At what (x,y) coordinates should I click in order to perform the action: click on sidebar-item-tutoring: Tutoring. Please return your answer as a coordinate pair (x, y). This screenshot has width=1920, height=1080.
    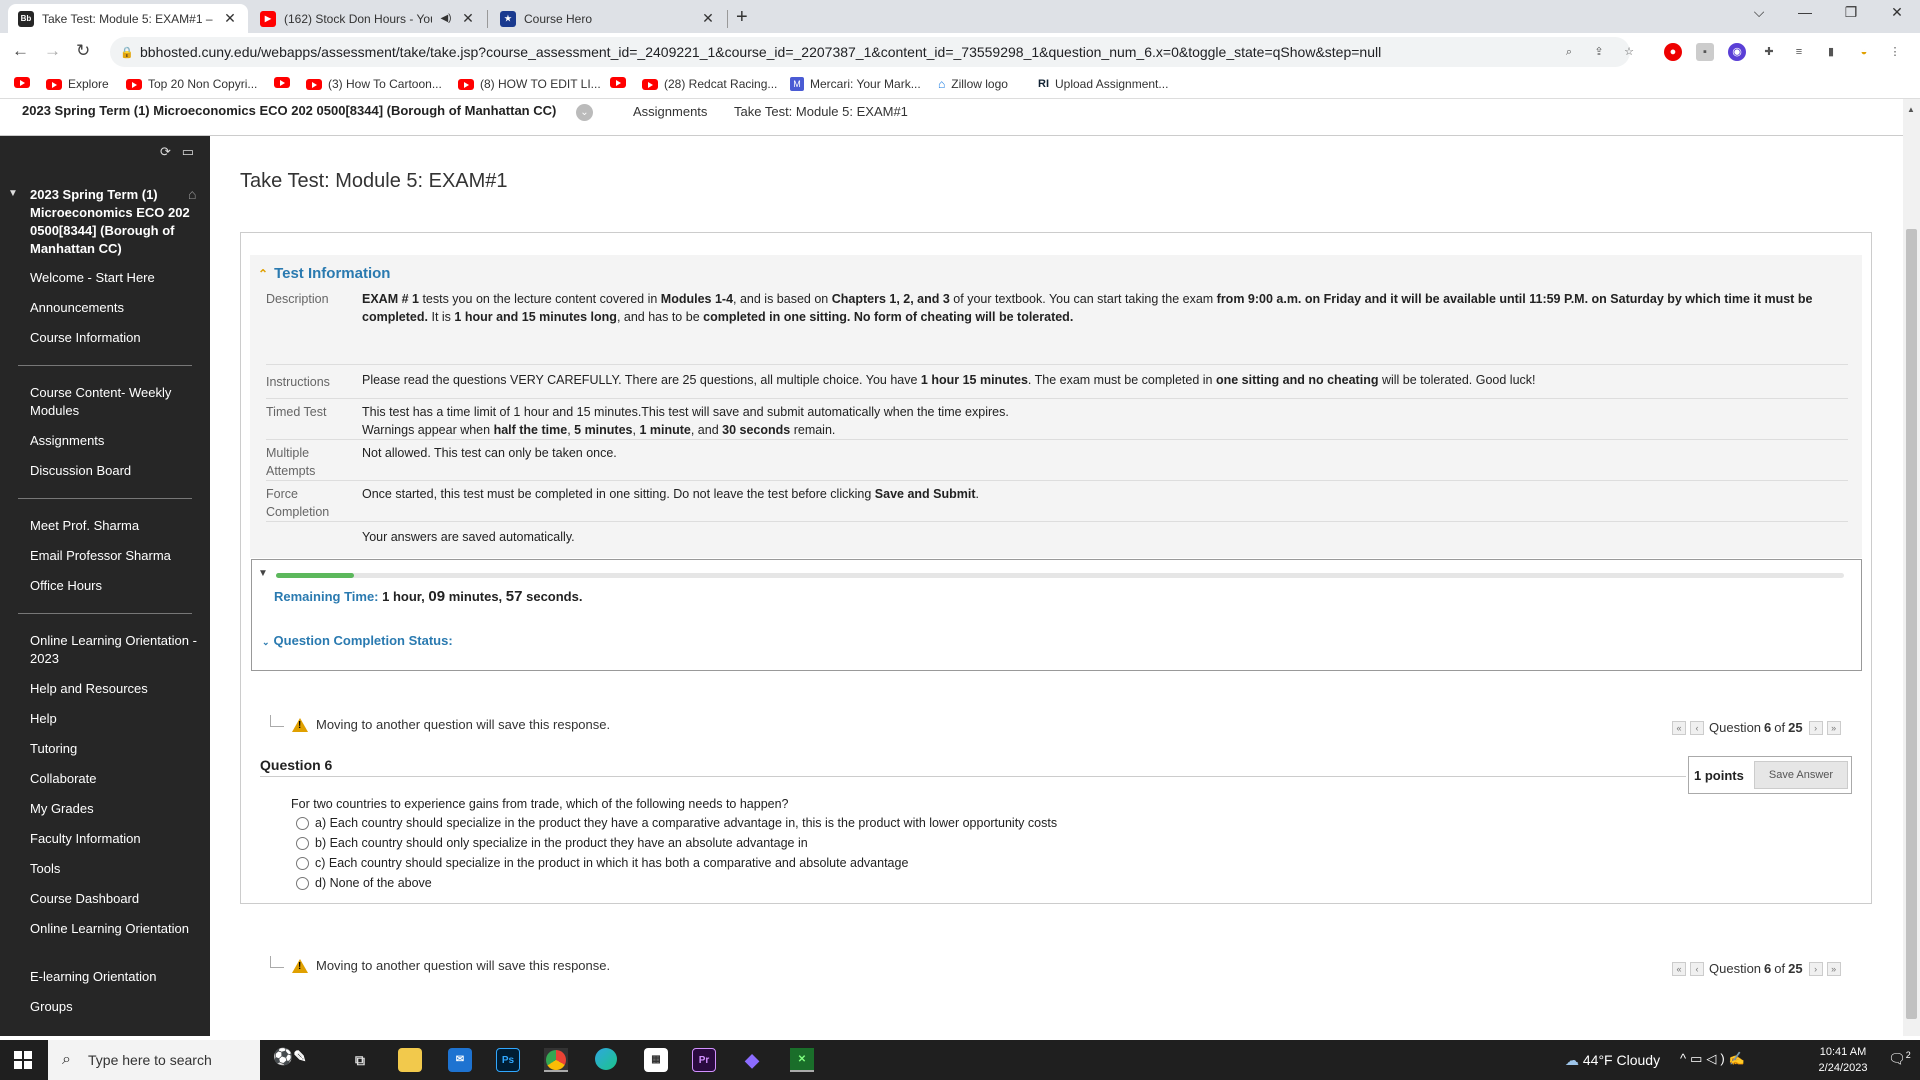
    Looking at the image, I should click on (115, 749).